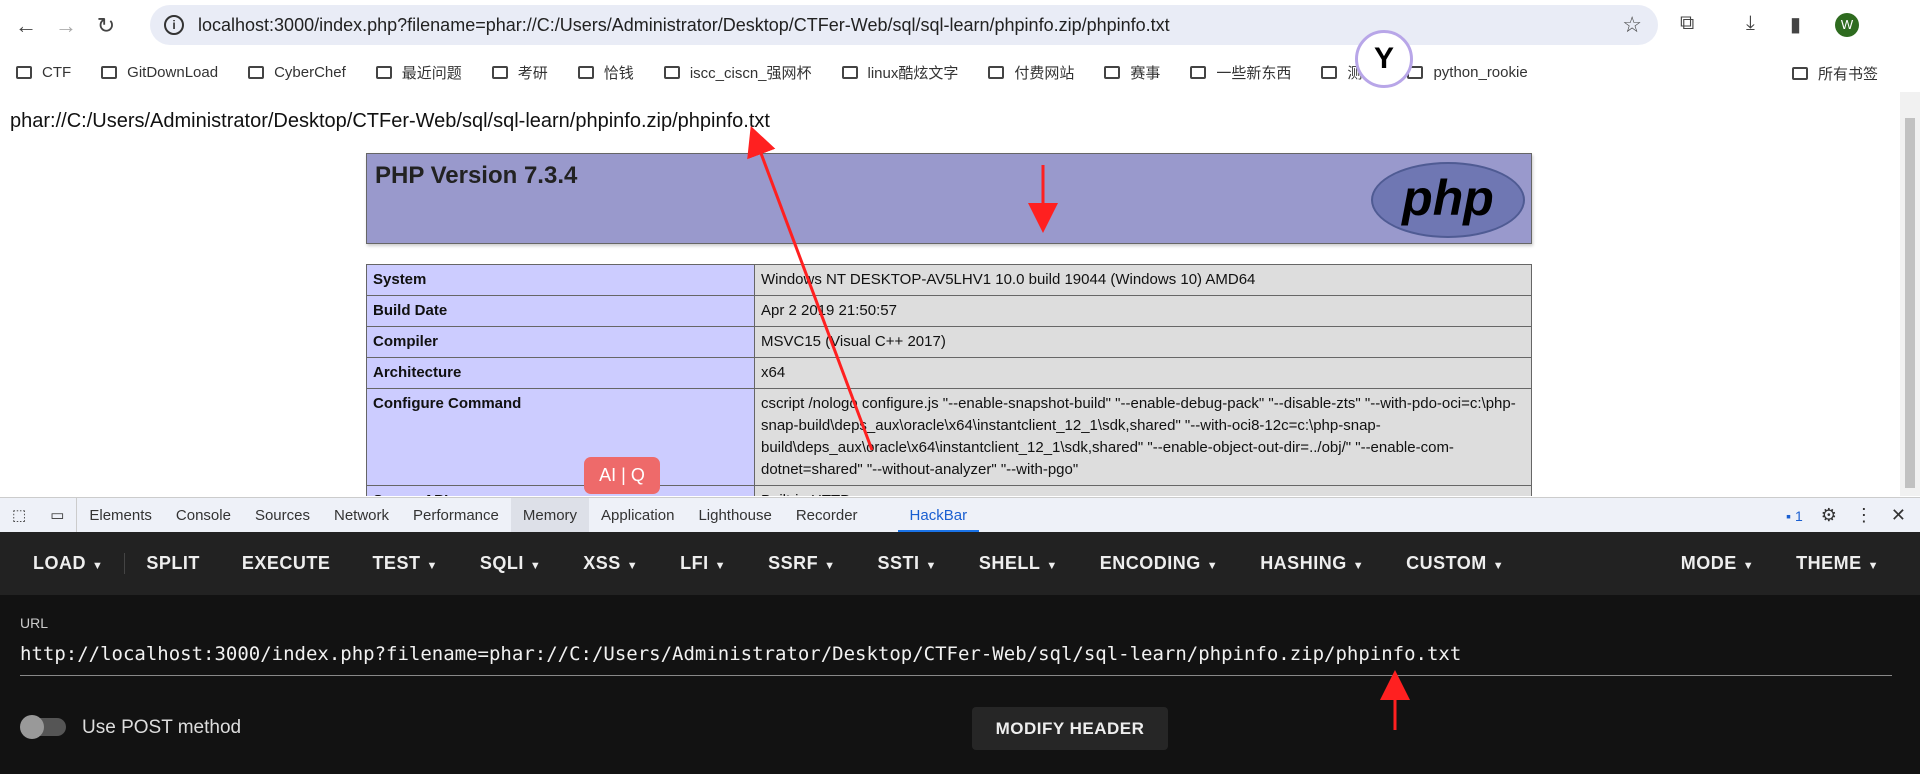  Describe the element at coordinates (1143, 342) in the screenshot. I see `row-value: MSVC15 (Visual C++ 2017)` at that location.